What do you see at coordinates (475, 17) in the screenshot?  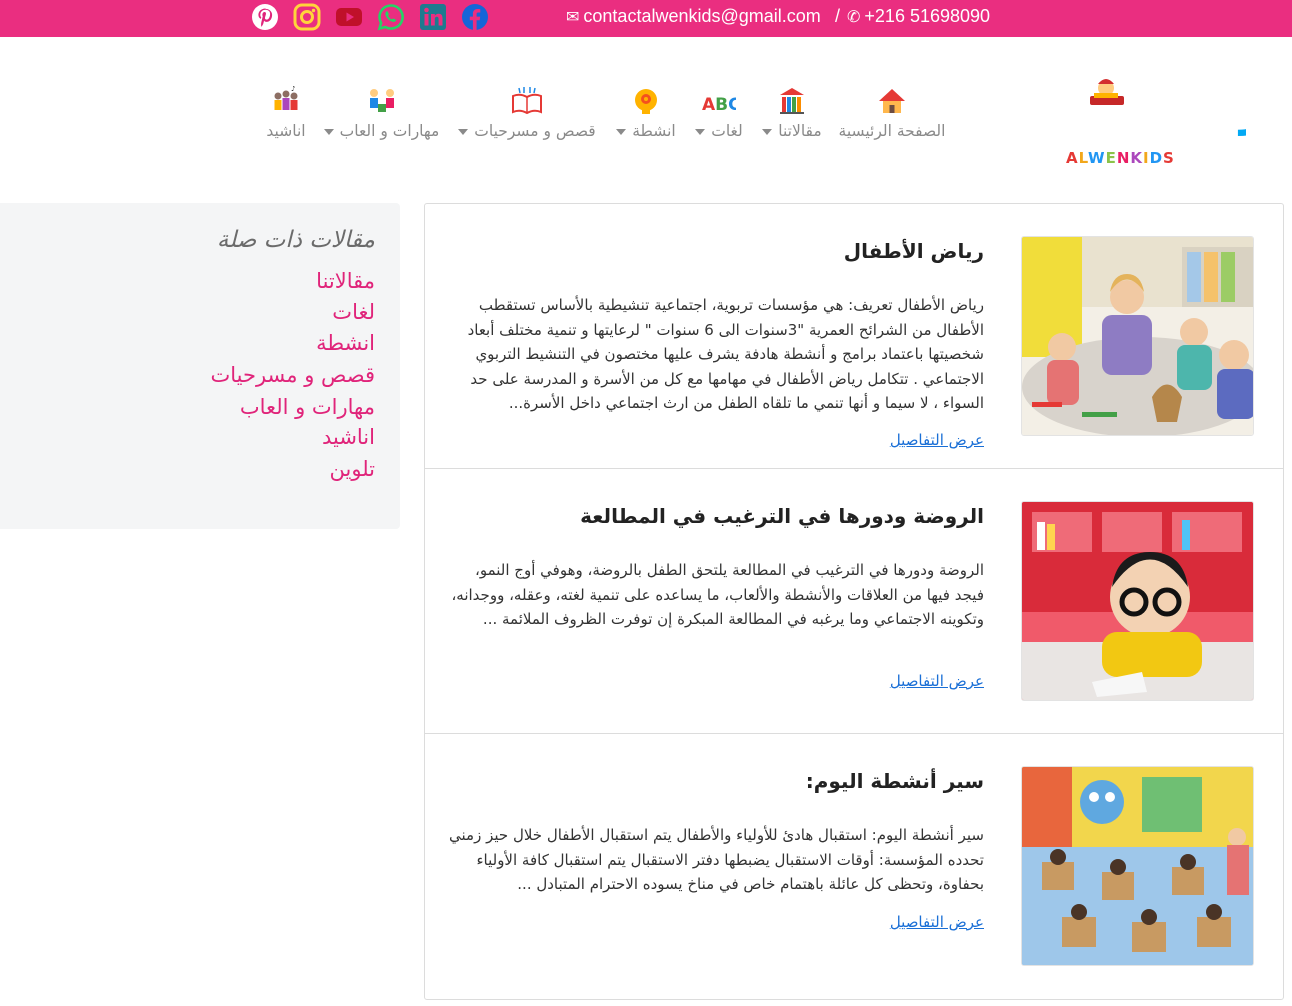 I see `facebook-icon` at bounding box center [475, 17].